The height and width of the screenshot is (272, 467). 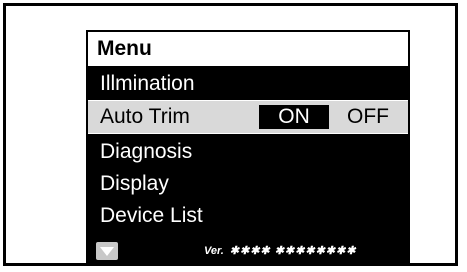 I want to click on menu-item-illmination: Illmination, so click(x=248, y=84).